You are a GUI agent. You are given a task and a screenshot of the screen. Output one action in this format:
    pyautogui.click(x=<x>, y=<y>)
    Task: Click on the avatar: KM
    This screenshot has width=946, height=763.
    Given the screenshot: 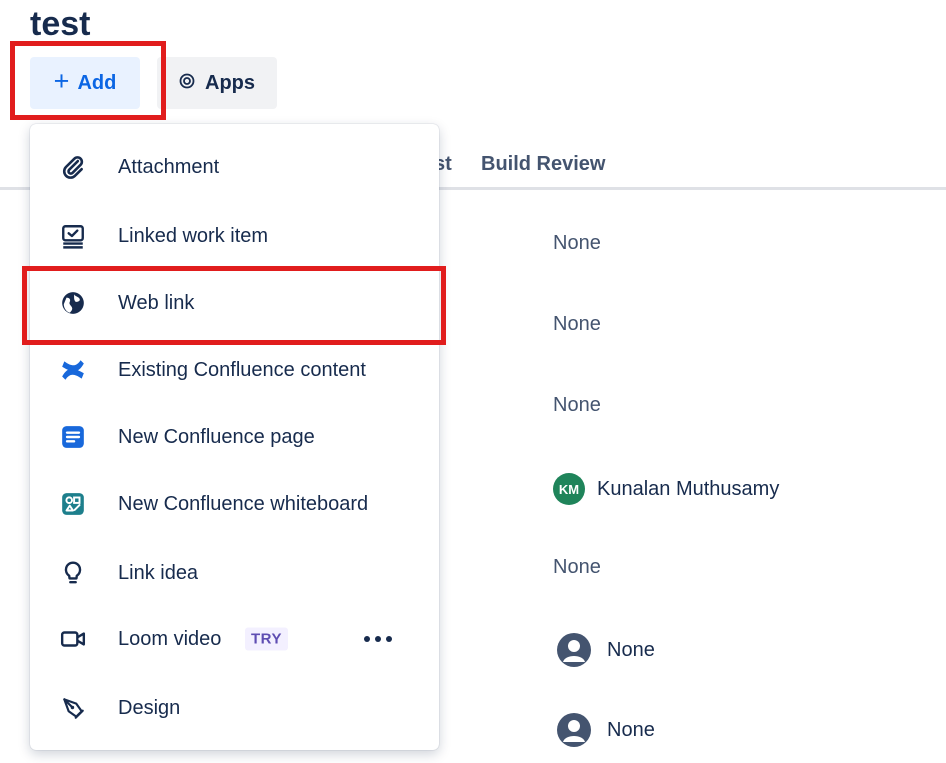 What is the action you would take?
    pyautogui.click(x=569, y=489)
    